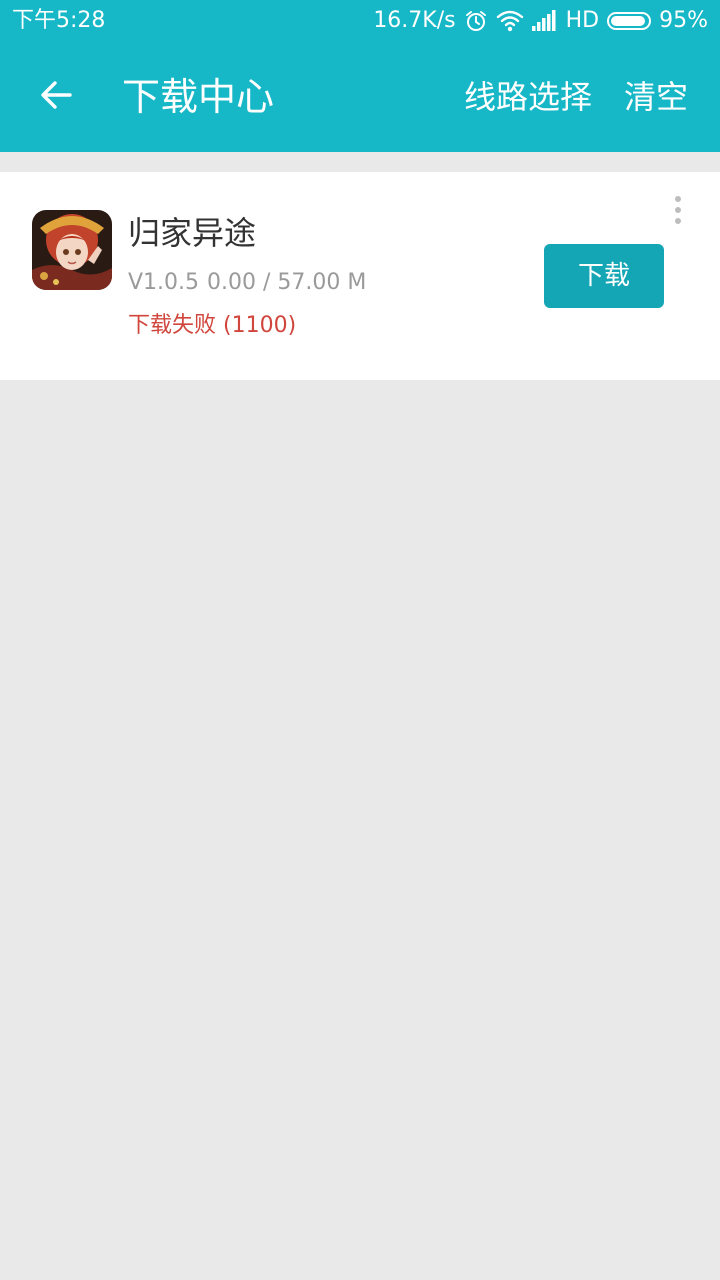  I want to click on game-avatar-icon, so click(72, 250).